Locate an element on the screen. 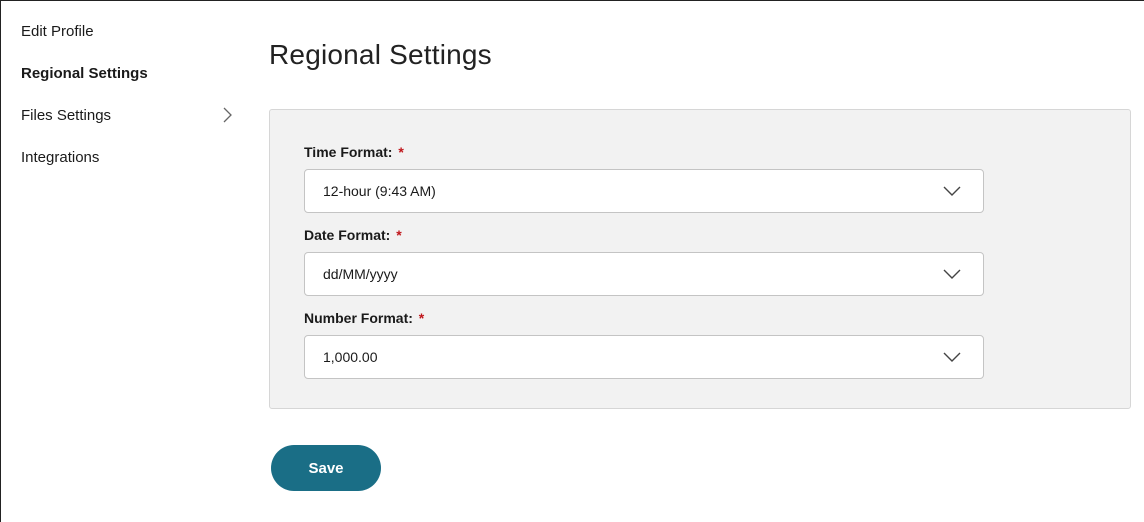 The image size is (1144, 522). chevron-right-icon is located at coordinates (228, 115).